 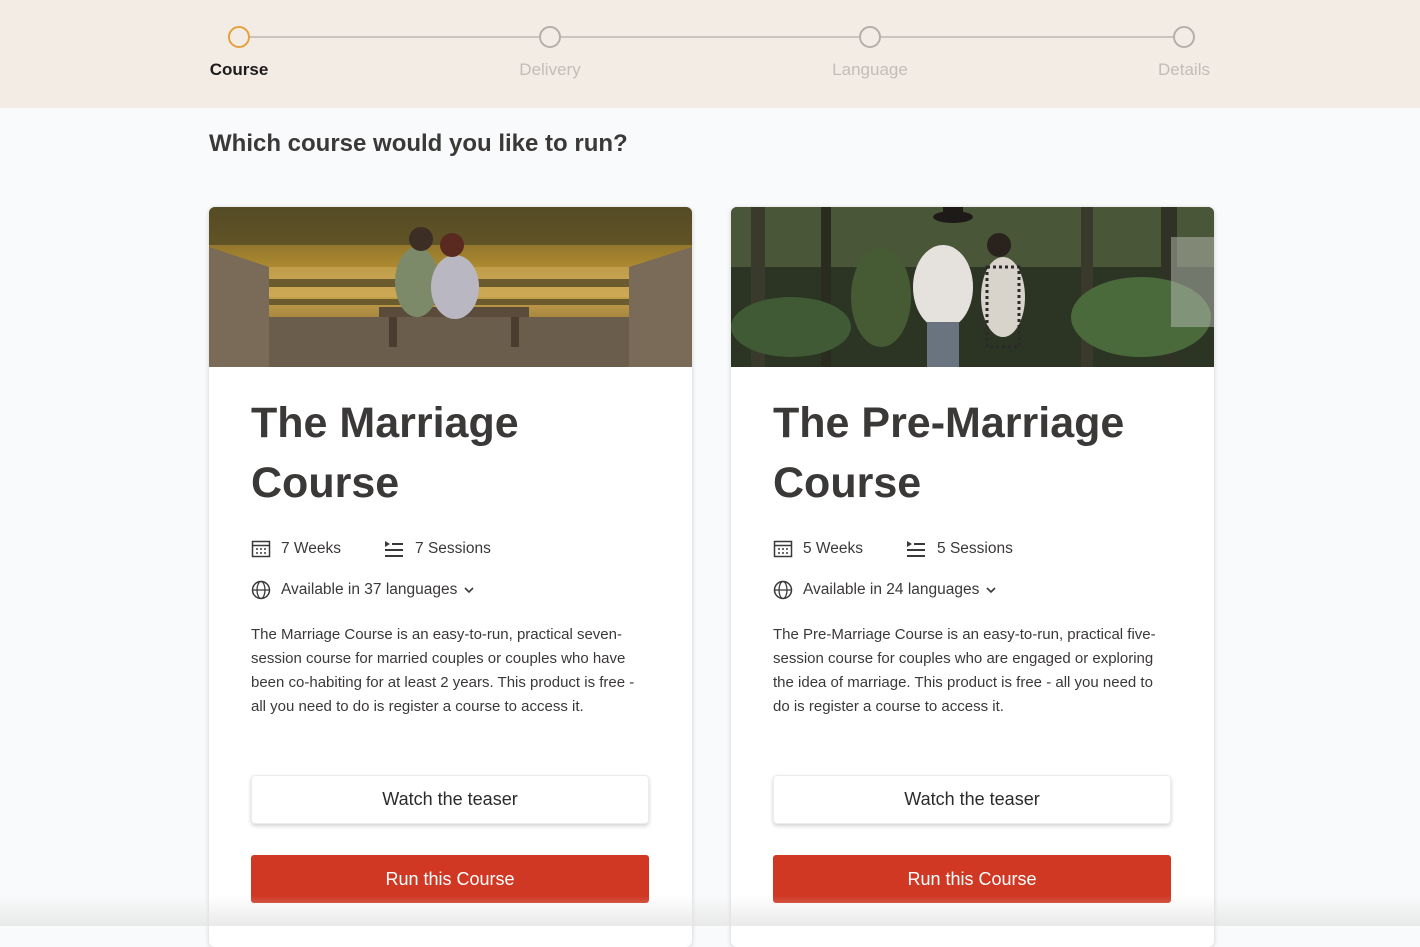 What do you see at coordinates (418, 143) in the screenshot?
I see `page-heading: Which course would you like to run?` at bounding box center [418, 143].